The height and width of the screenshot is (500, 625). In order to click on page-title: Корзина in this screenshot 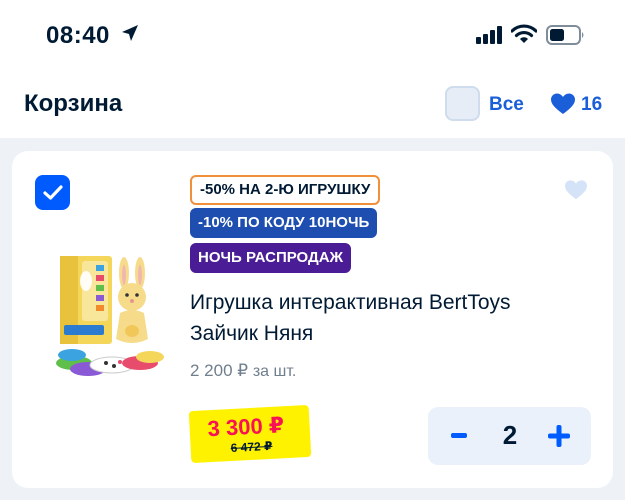, I will do `click(73, 103)`.